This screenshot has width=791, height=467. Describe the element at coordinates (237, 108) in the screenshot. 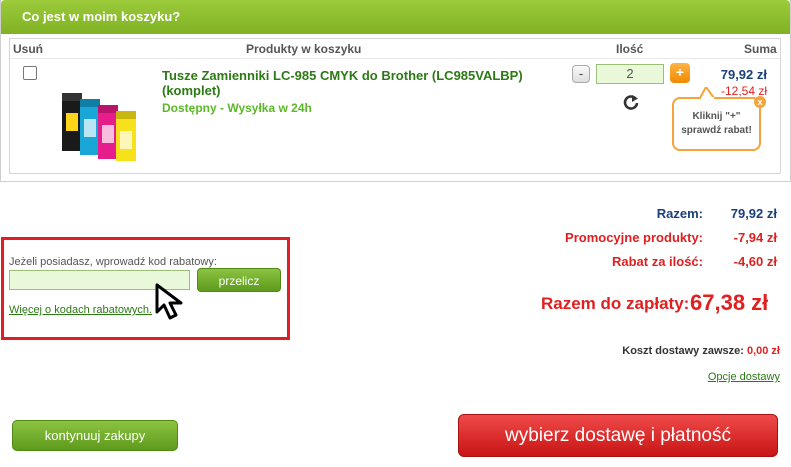

I see `product-availability: Dostępny - Wysyłka w 24h` at that location.